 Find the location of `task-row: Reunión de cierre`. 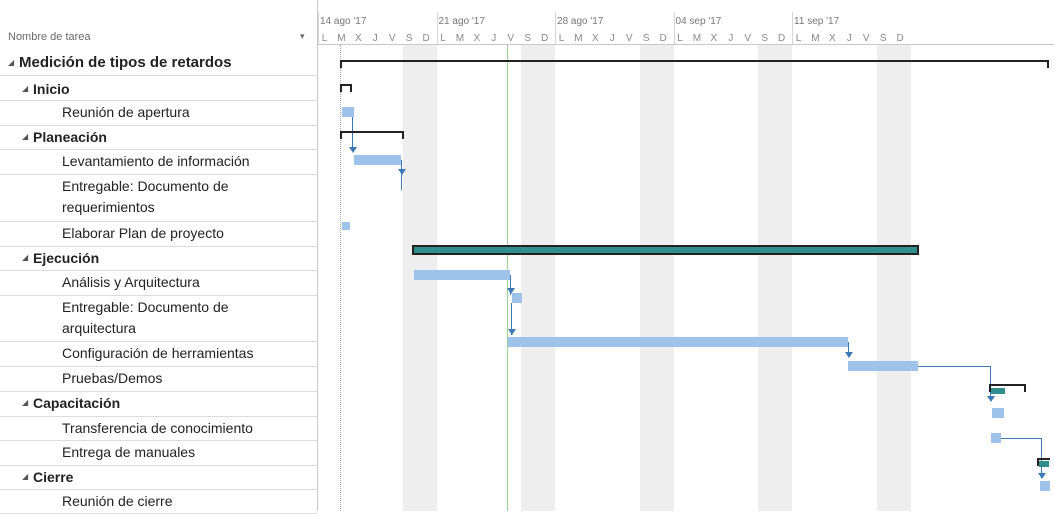

task-row: Reunión de cierre is located at coordinates (158, 502).